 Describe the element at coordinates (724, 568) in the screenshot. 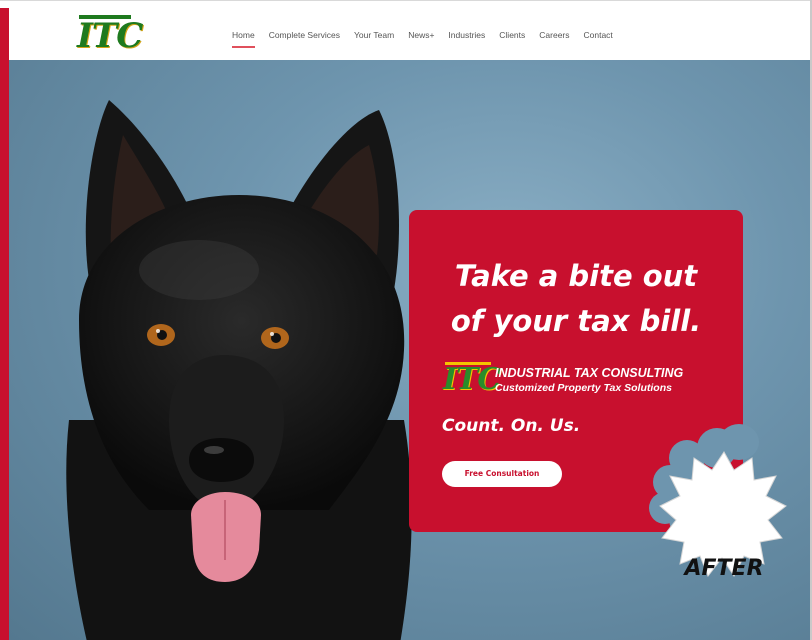

I see `after-badge-label: AFTER` at that location.